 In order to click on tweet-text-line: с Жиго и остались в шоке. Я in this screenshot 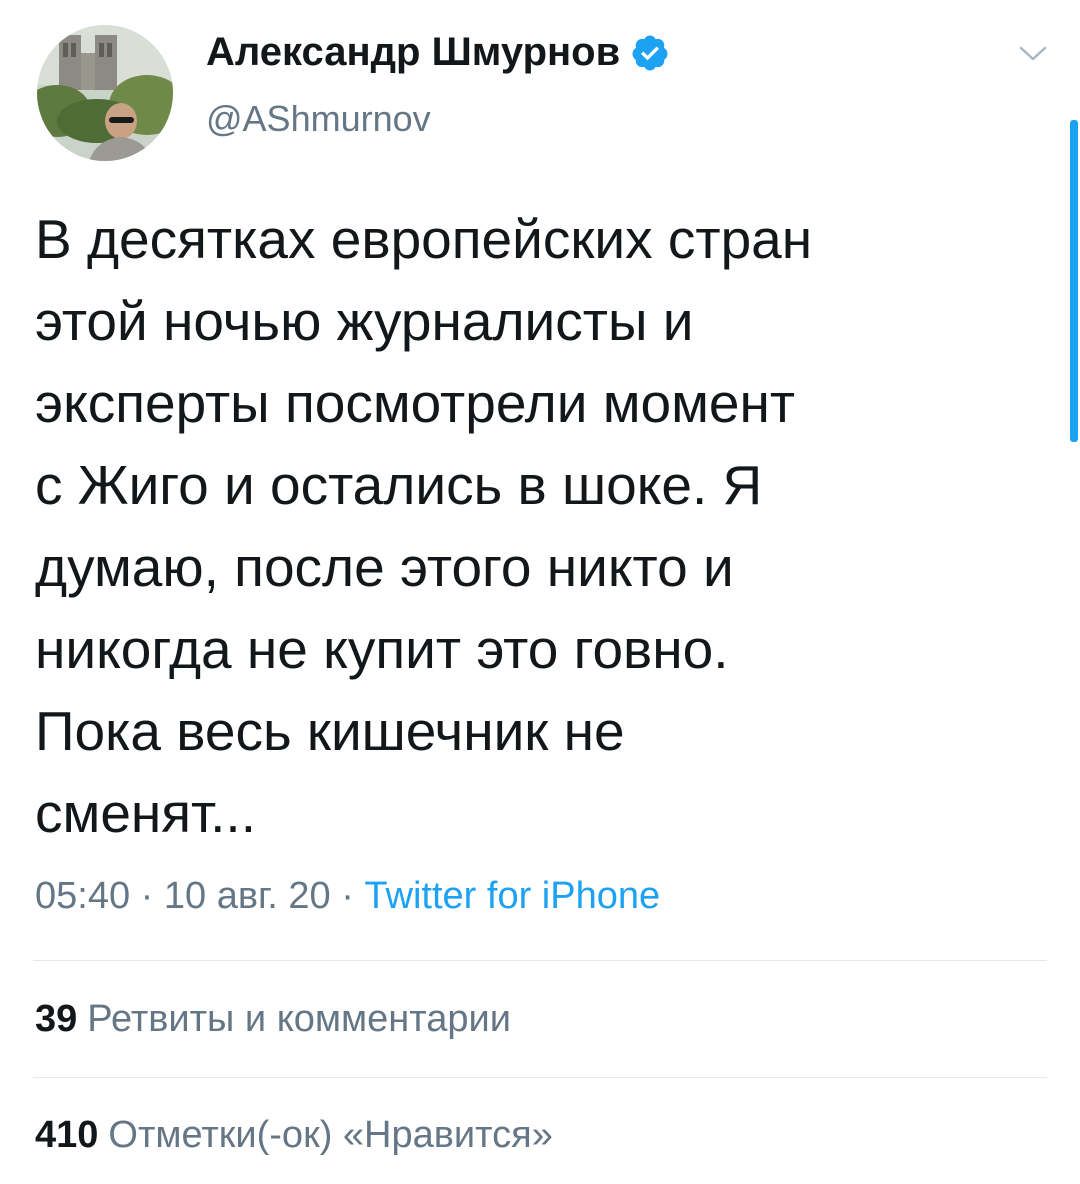, I will do `click(399, 485)`.